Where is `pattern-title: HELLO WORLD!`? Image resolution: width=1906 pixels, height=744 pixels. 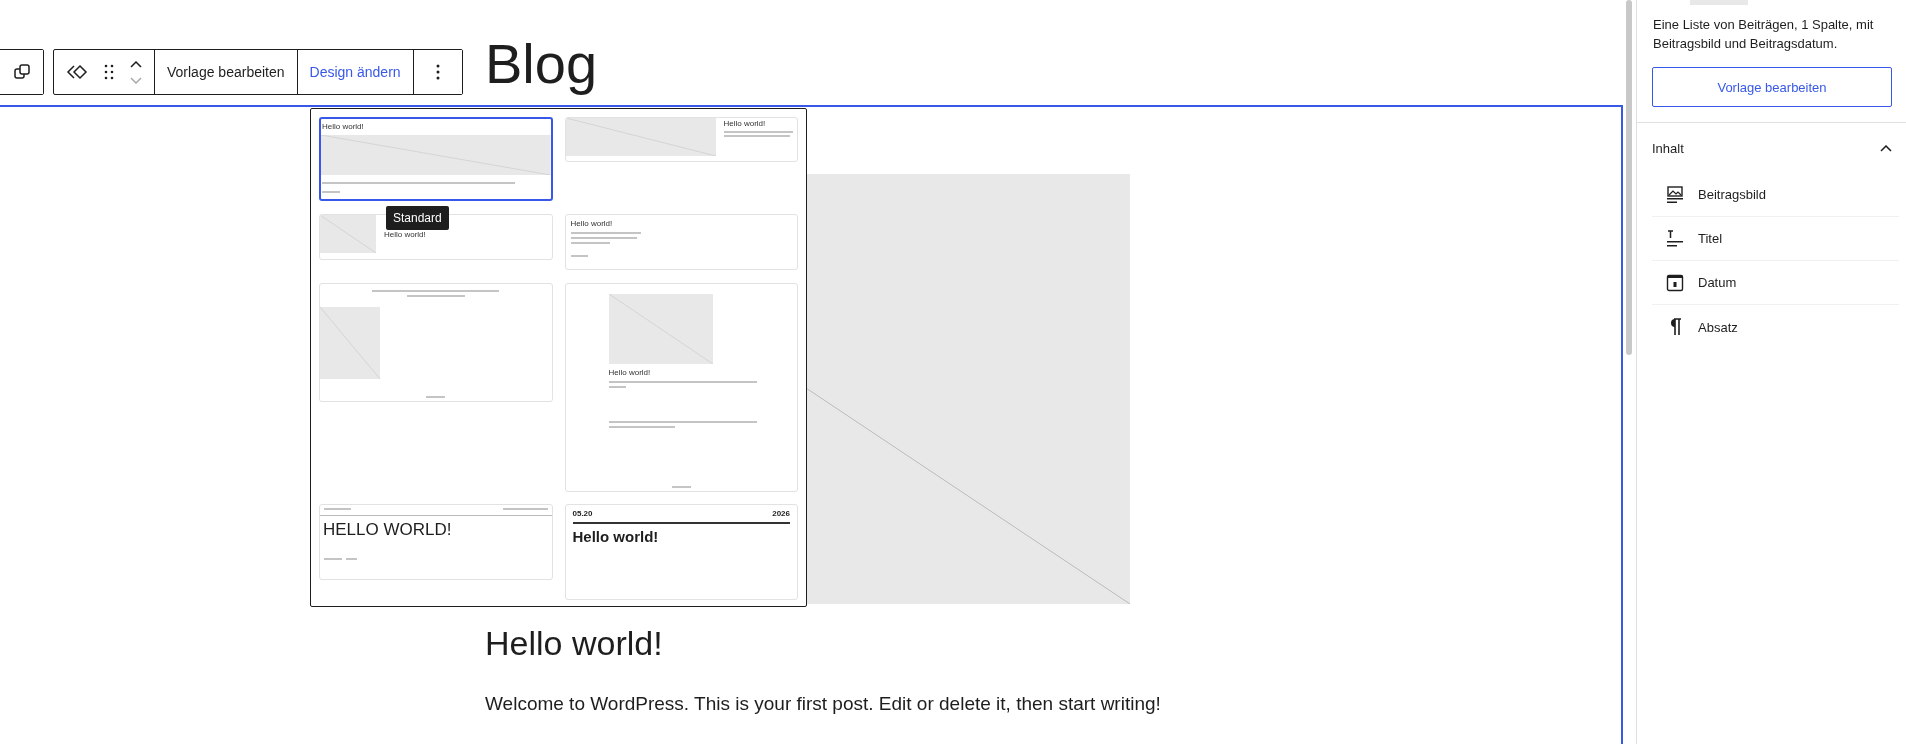 pattern-title: HELLO WORLD! is located at coordinates (387, 530).